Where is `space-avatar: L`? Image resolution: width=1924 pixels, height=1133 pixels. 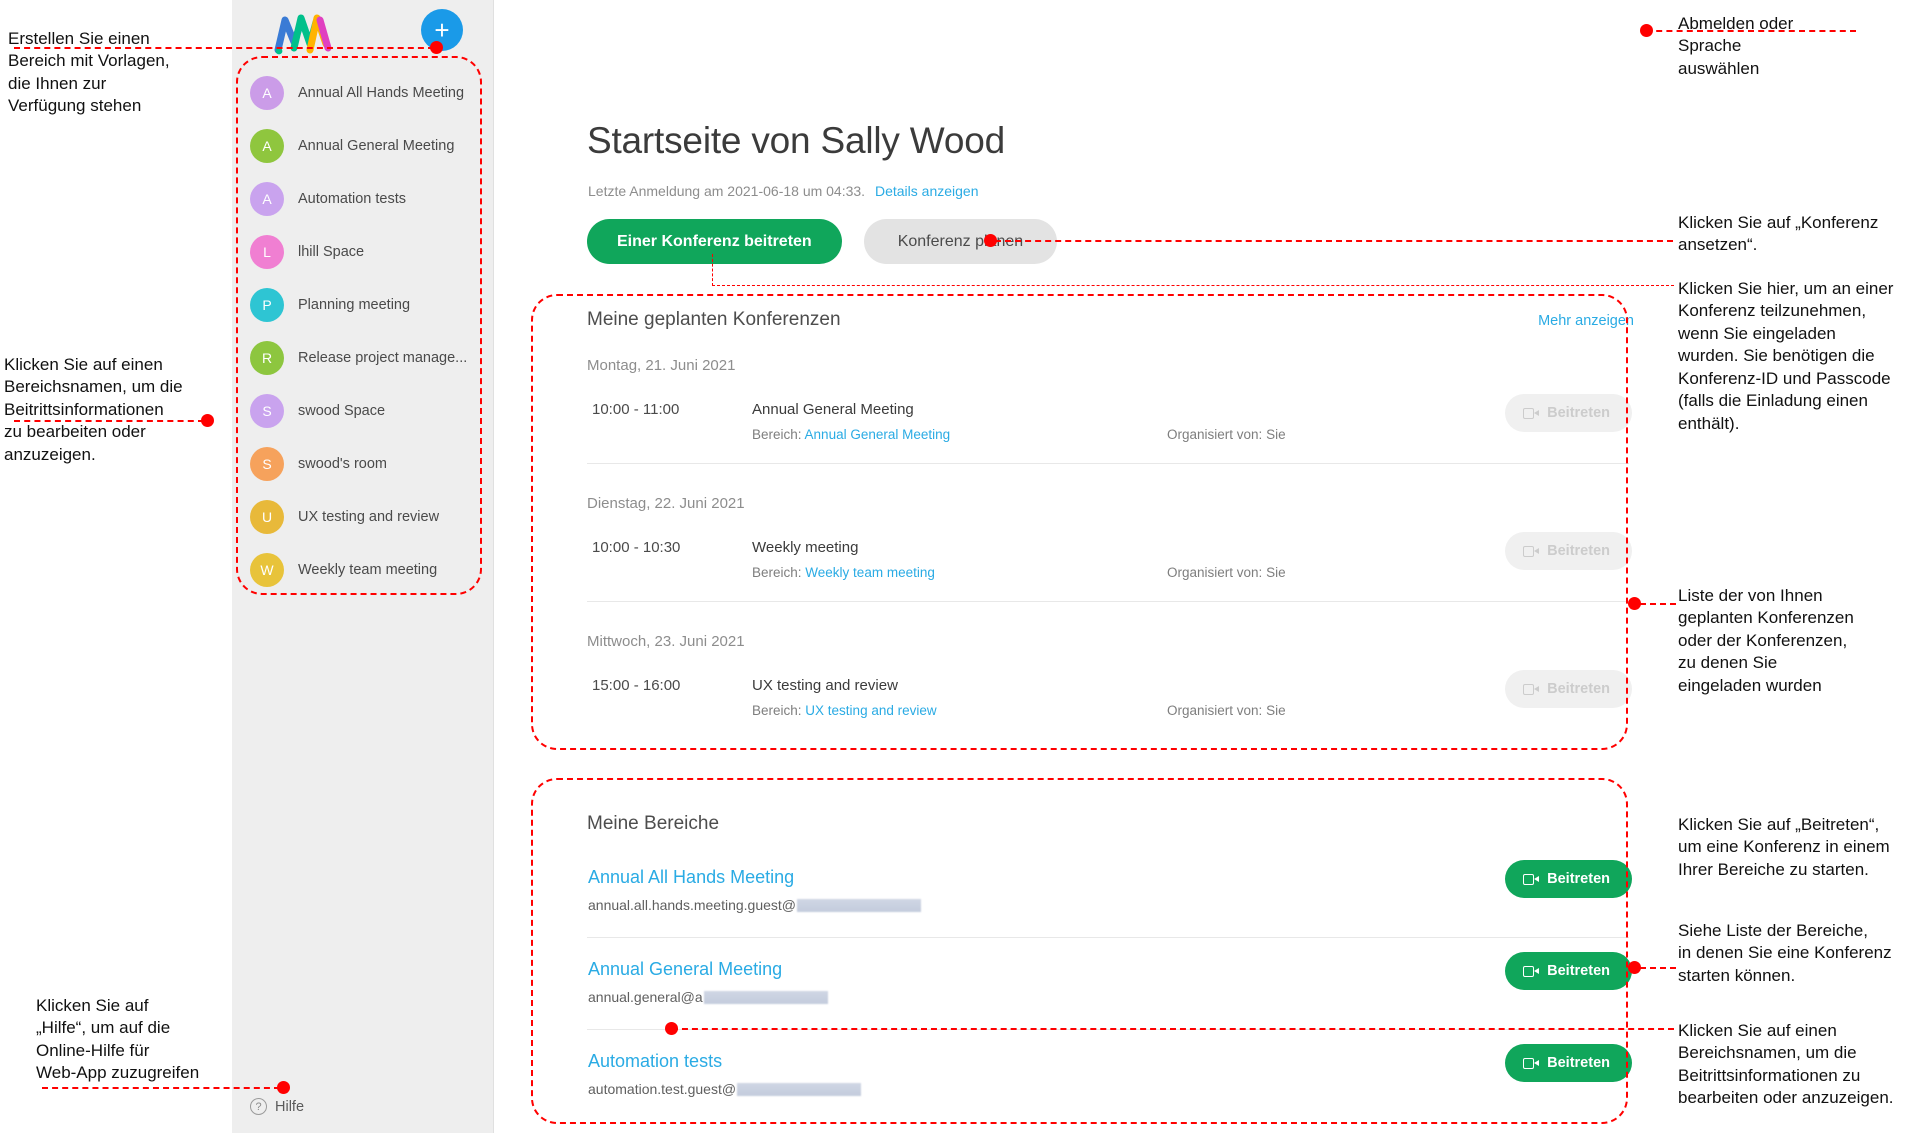 space-avatar: L is located at coordinates (267, 251).